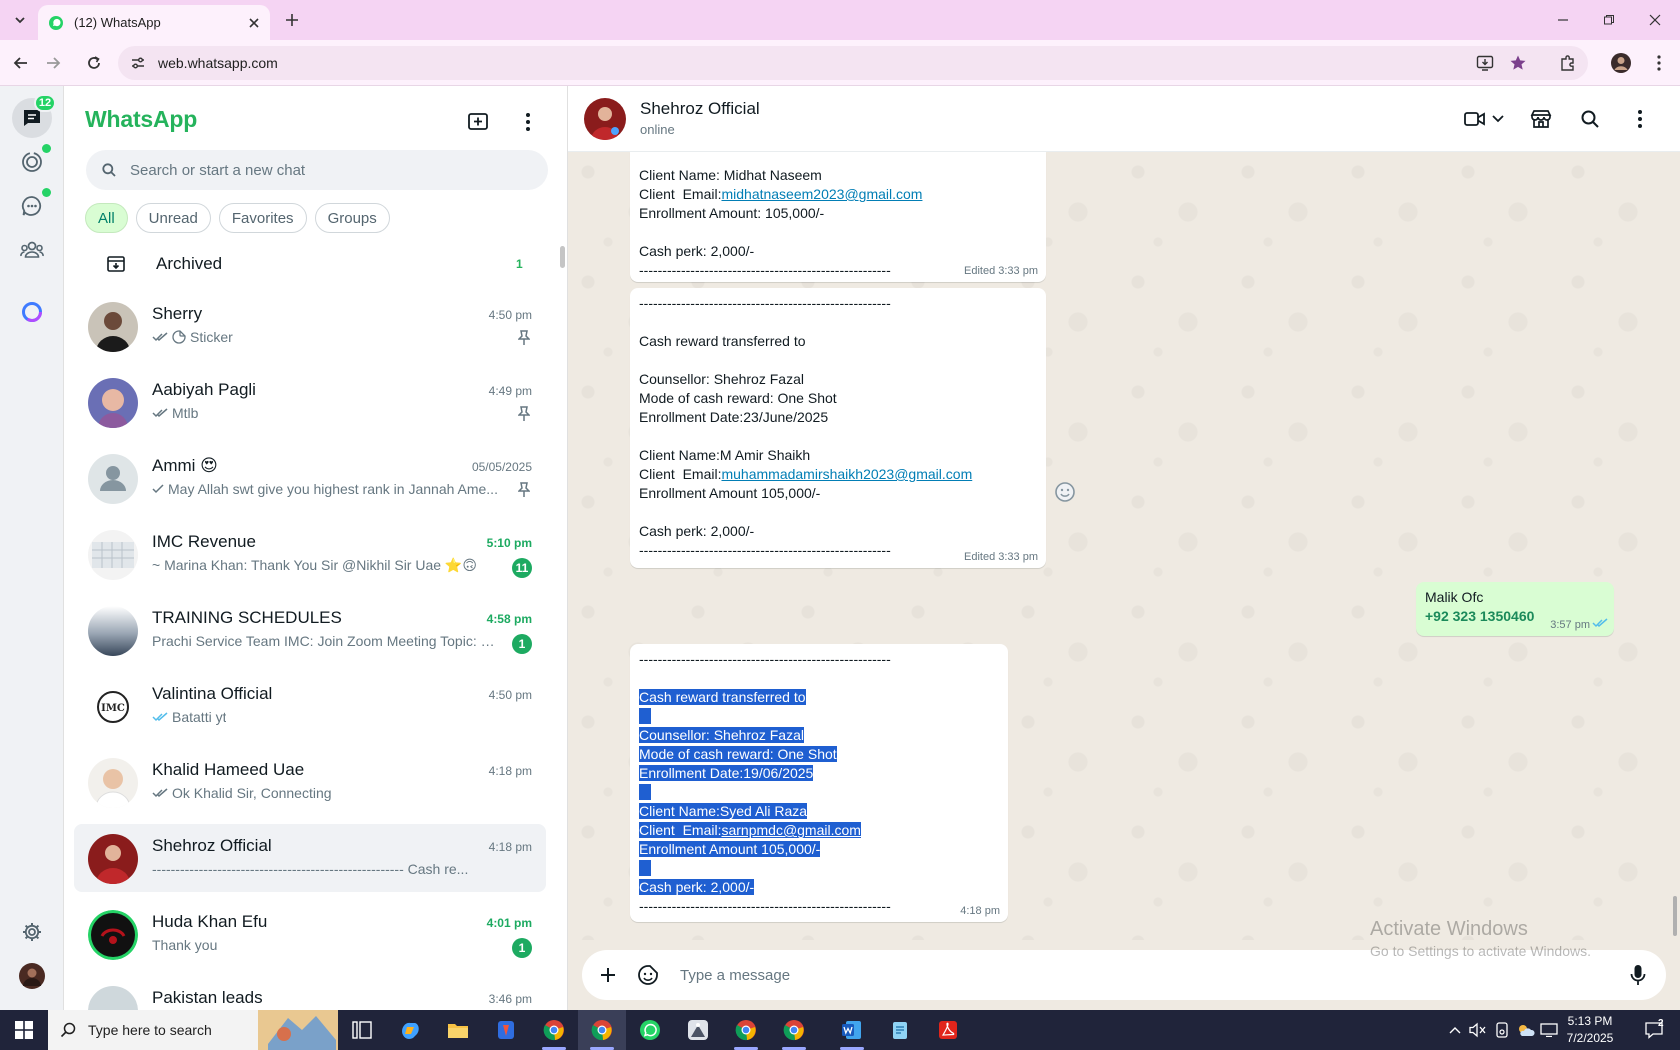 Image resolution: width=1680 pixels, height=1050 pixels. What do you see at coordinates (698, 1030) in the screenshot?
I see `taskbar-clock-app` at bounding box center [698, 1030].